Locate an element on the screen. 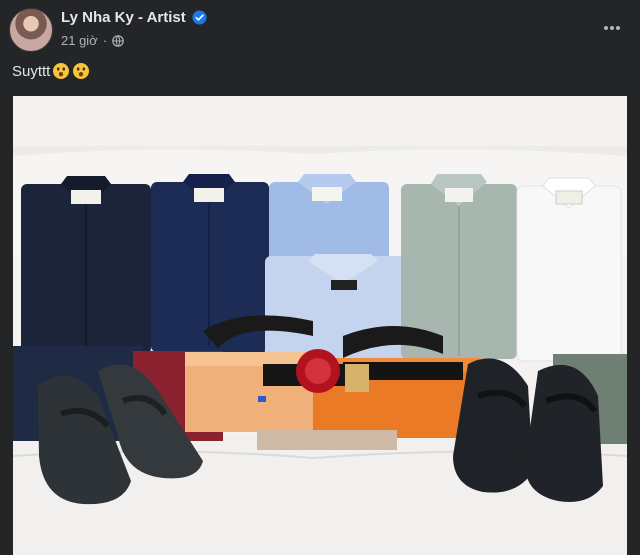 Image resolution: width=640 pixels, height=555 pixels. post-meta: 21 giờ · is located at coordinates (92, 40).